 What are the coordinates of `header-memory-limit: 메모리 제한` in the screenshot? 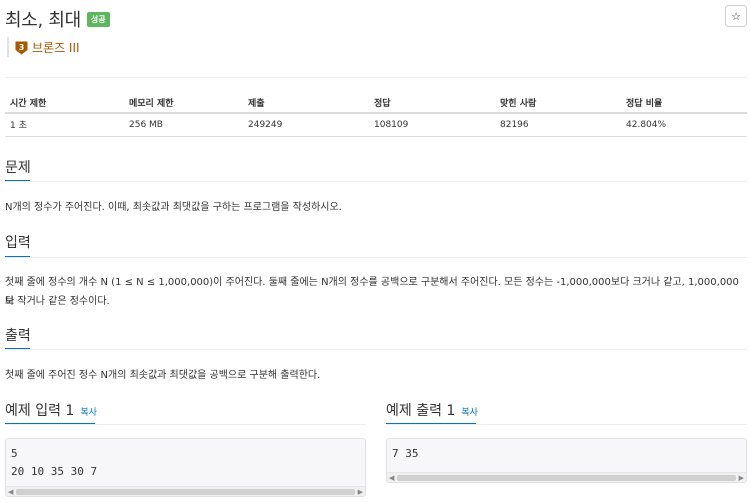 It's located at (183, 103).